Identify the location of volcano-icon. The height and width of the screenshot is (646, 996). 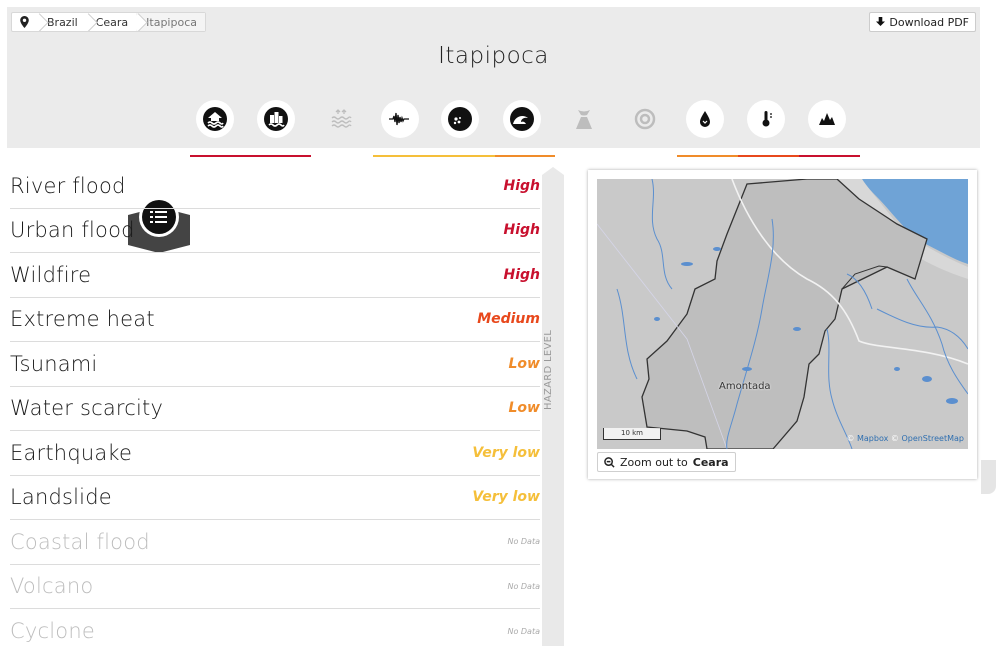
(584, 119).